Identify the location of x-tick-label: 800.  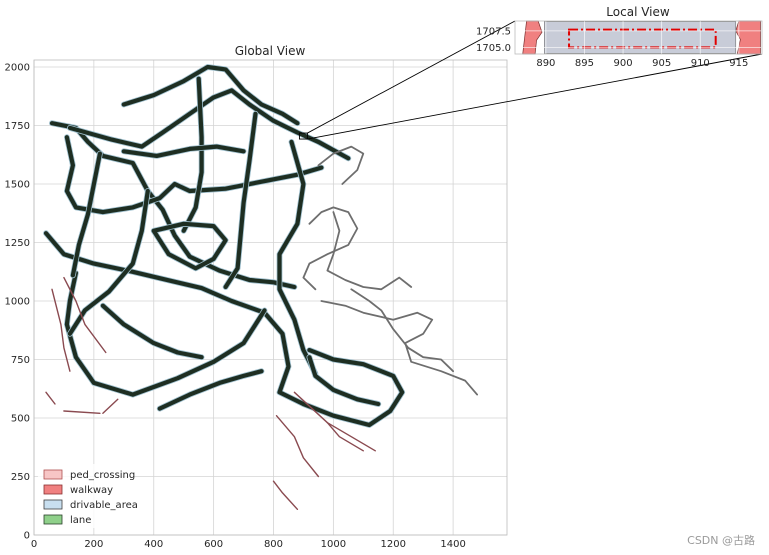
(273, 544).